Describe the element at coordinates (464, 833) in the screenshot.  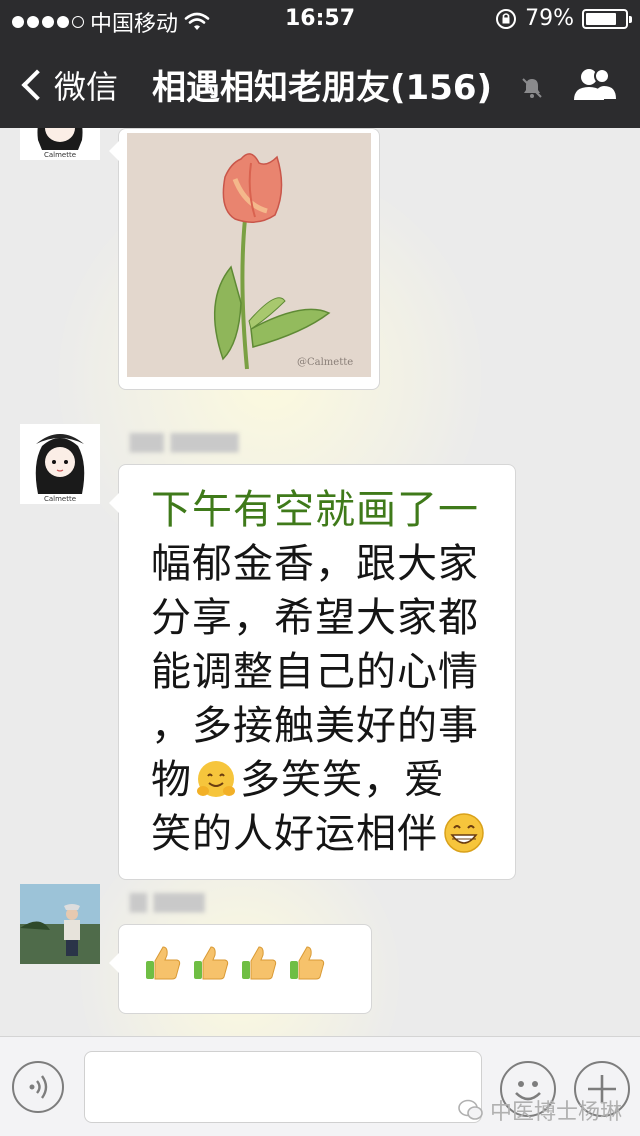
I see `grin-emoji-icon` at that location.